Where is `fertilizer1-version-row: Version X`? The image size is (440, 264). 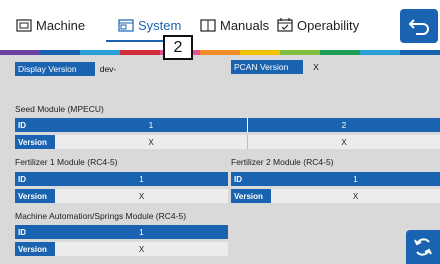 fertilizer1-version-row: Version X is located at coordinates (121, 196).